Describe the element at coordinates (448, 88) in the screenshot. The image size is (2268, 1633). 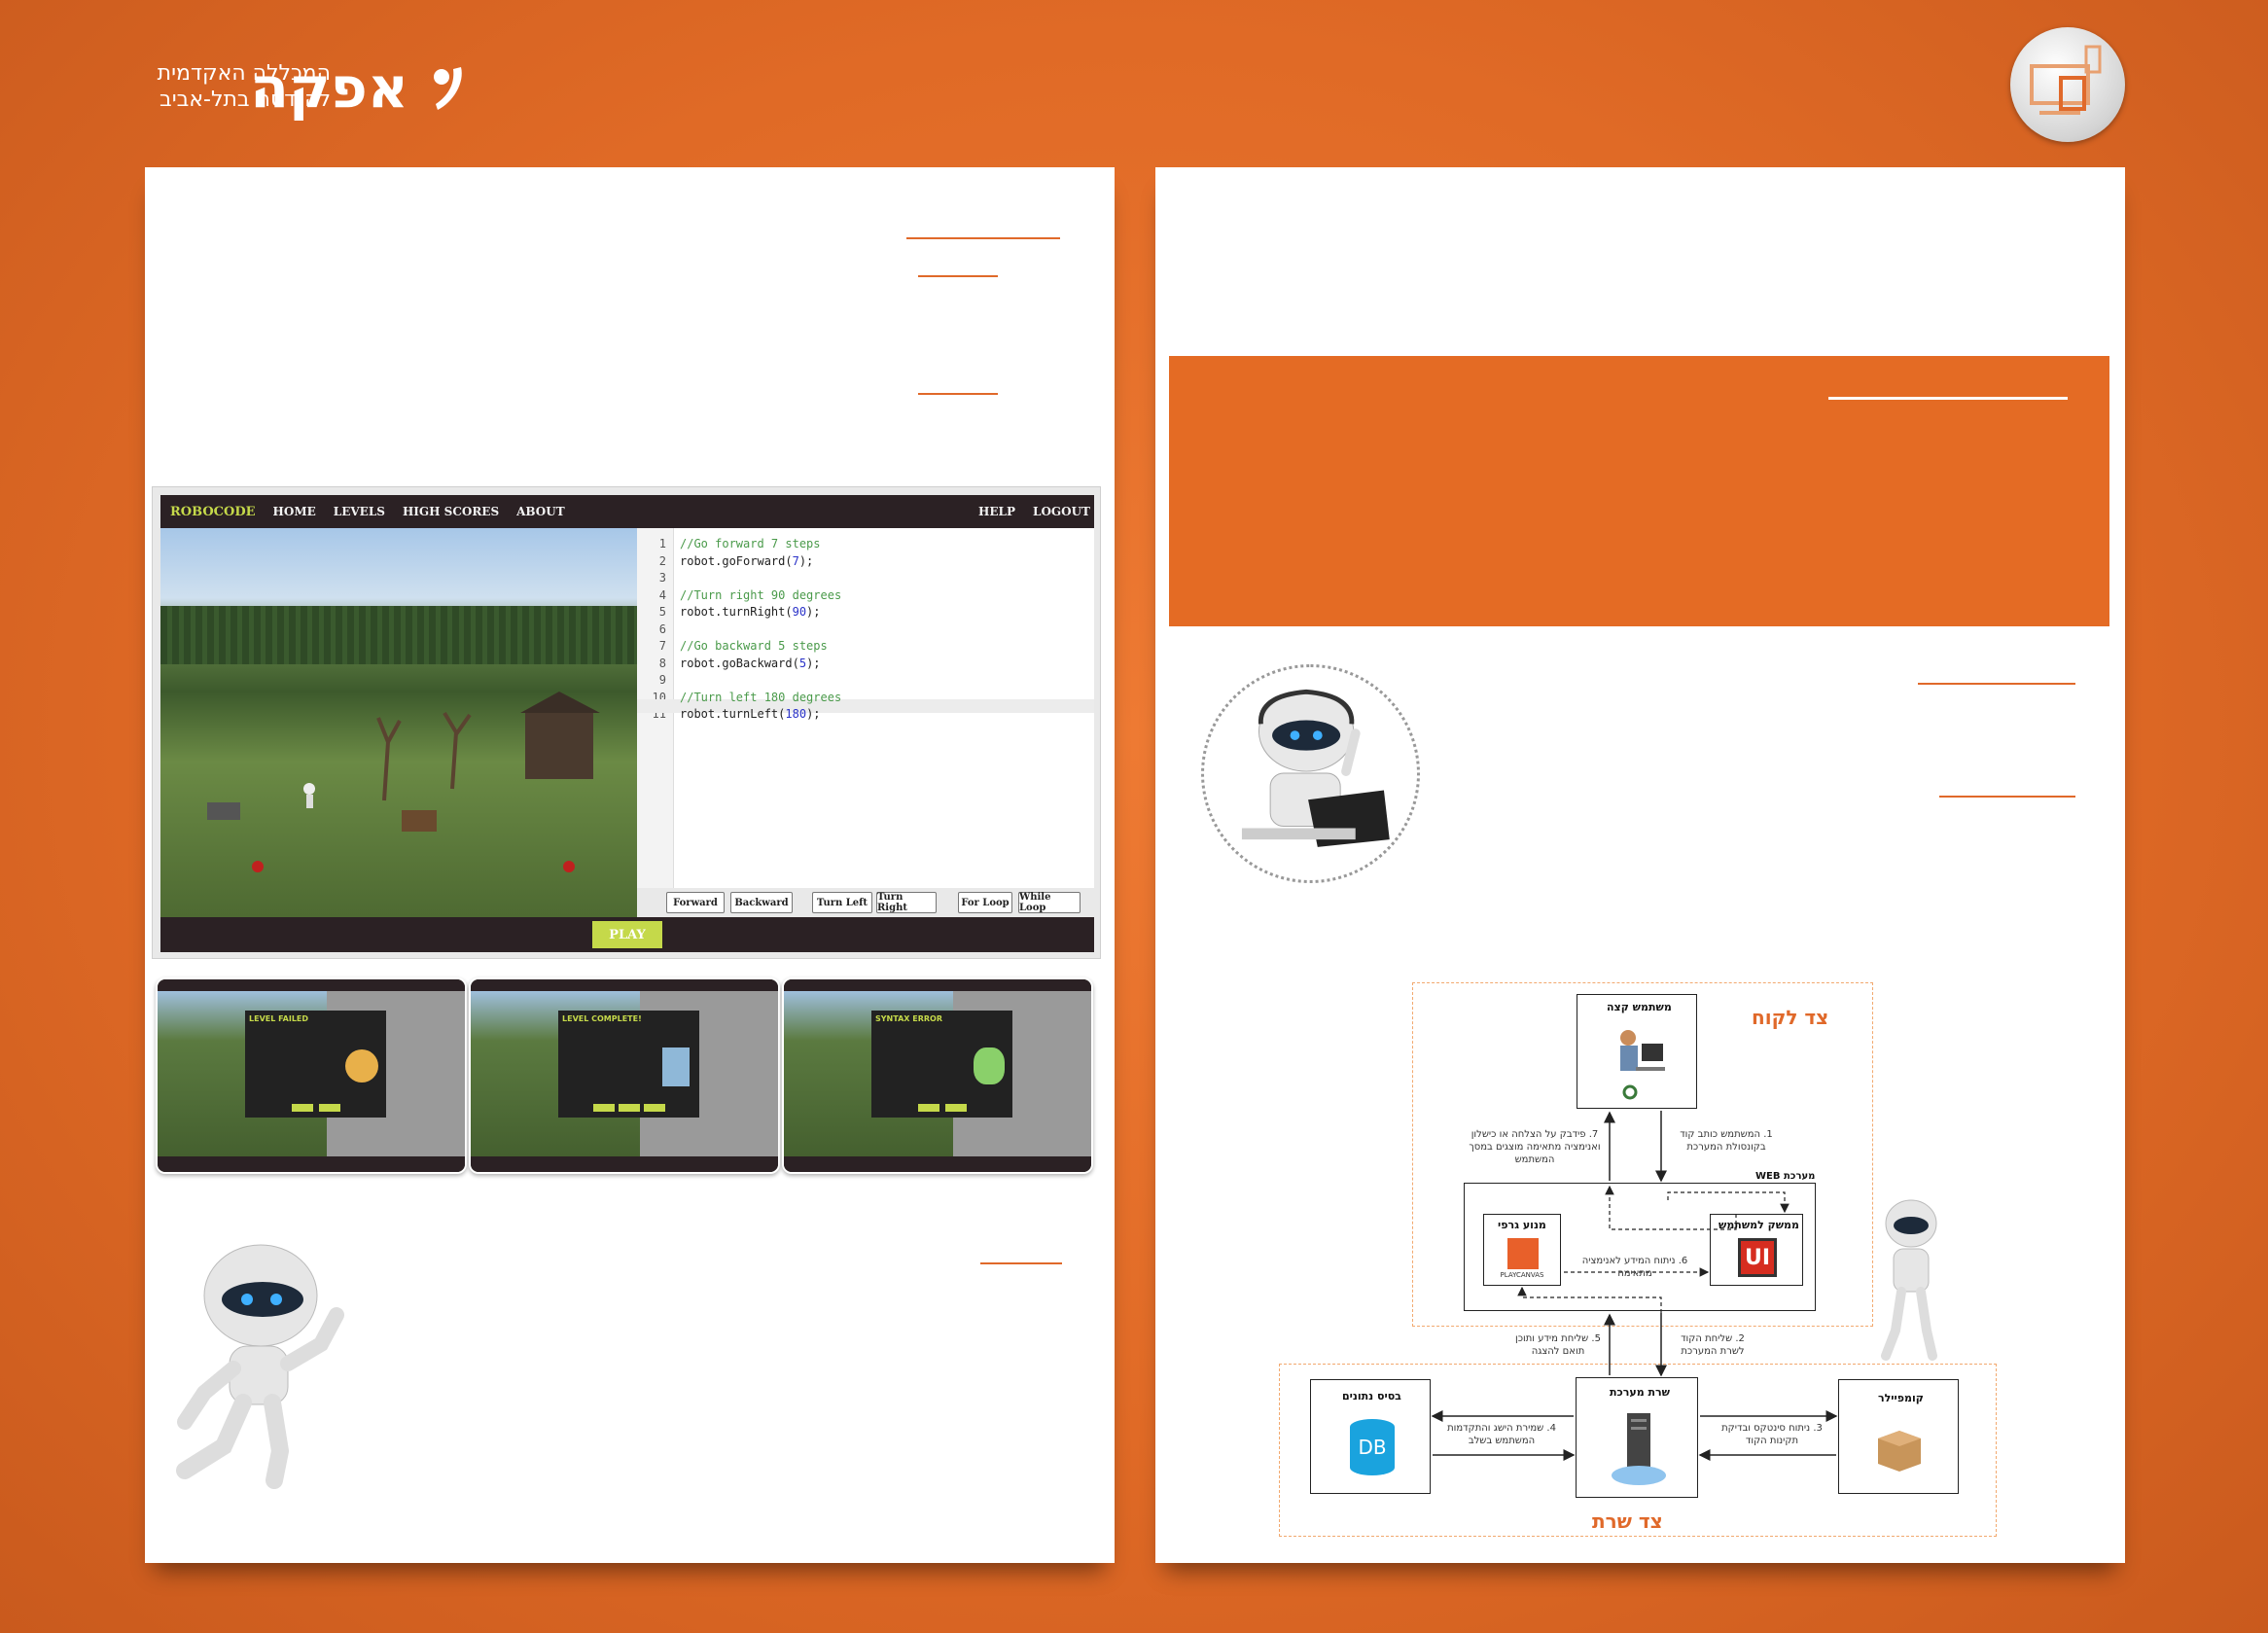
I see `logo-mark-icon` at that location.